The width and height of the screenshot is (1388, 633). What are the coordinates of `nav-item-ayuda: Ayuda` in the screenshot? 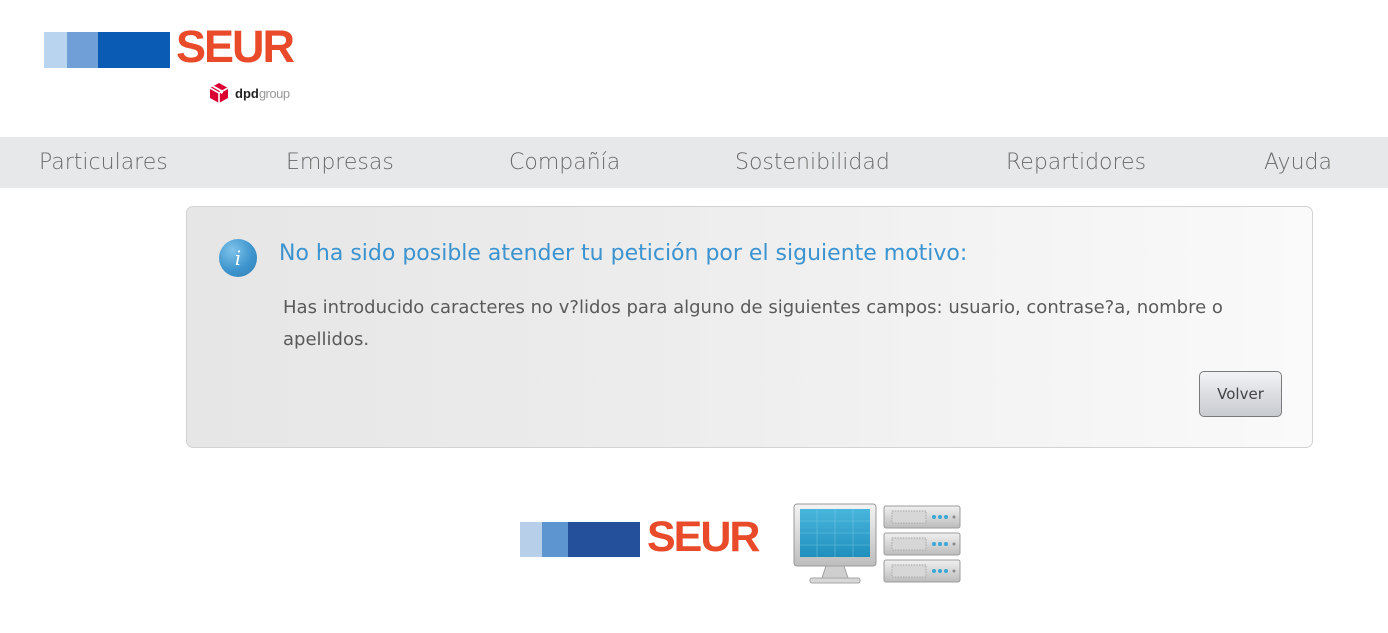 It's located at (1298, 162).